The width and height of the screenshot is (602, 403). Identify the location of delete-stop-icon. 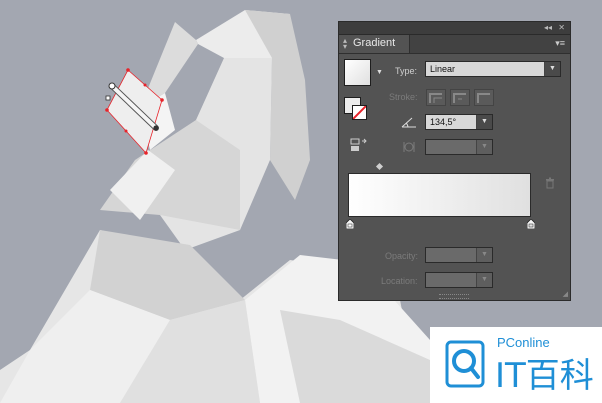
(550, 183).